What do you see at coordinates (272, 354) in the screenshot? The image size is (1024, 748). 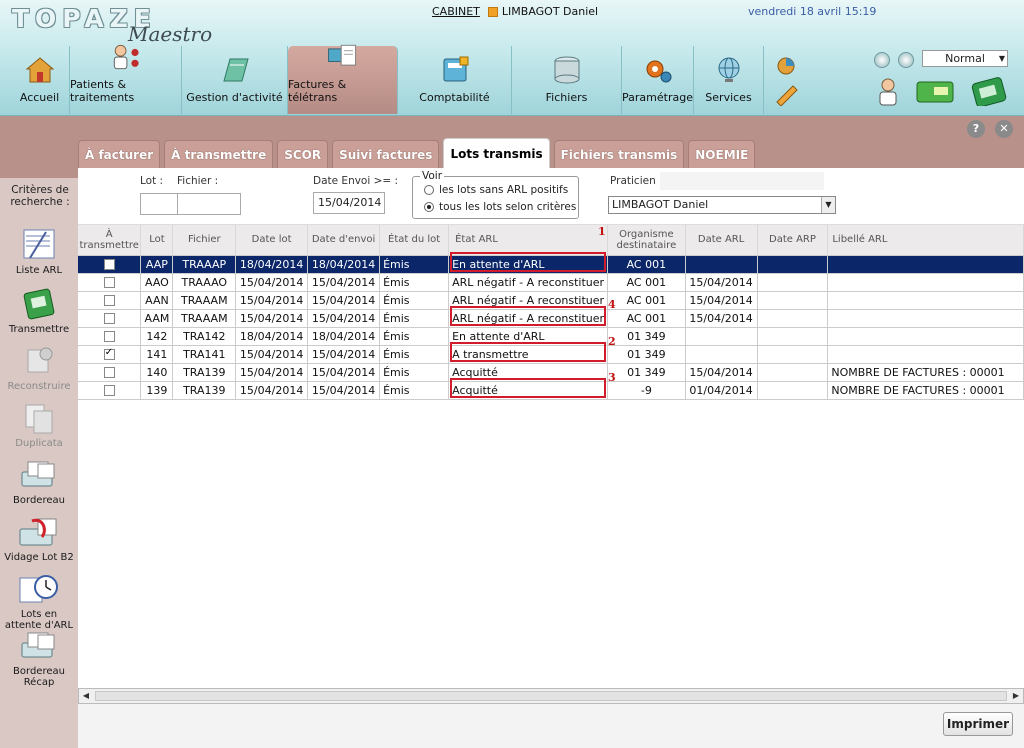 I see `cell-date-lot: 15/04/2014` at bounding box center [272, 354].